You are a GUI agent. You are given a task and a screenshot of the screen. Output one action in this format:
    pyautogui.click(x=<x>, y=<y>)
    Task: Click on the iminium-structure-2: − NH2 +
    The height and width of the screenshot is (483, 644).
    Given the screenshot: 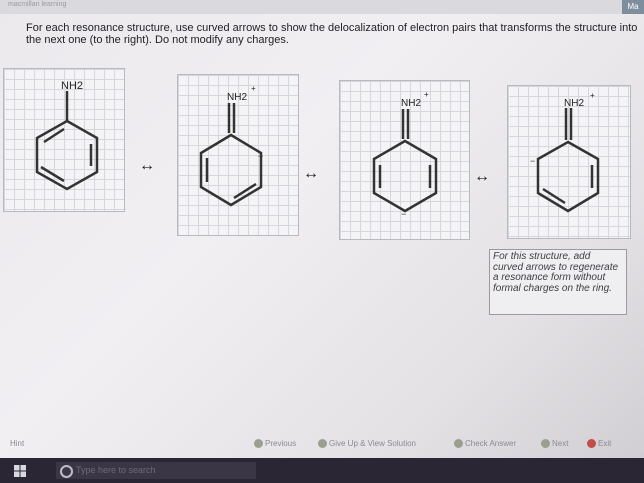 What is the action you would take?
    pyautogui.click(x=405, y=154)
    